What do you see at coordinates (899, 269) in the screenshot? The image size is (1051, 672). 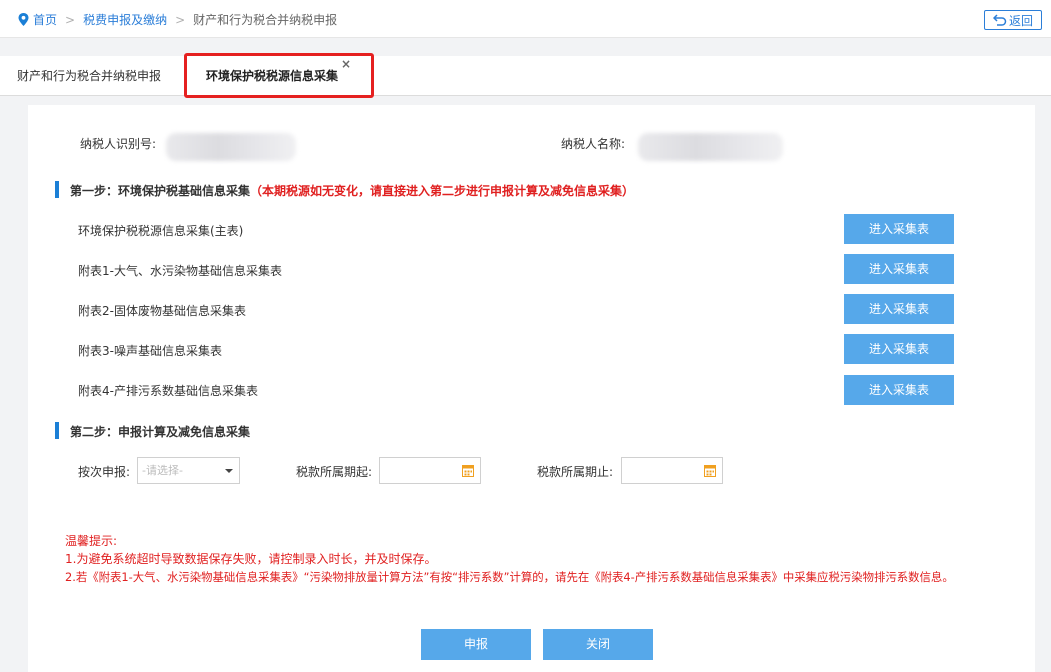 I see `enter-appendix1-button: 进入采集表` at bounding box center [899, 269].